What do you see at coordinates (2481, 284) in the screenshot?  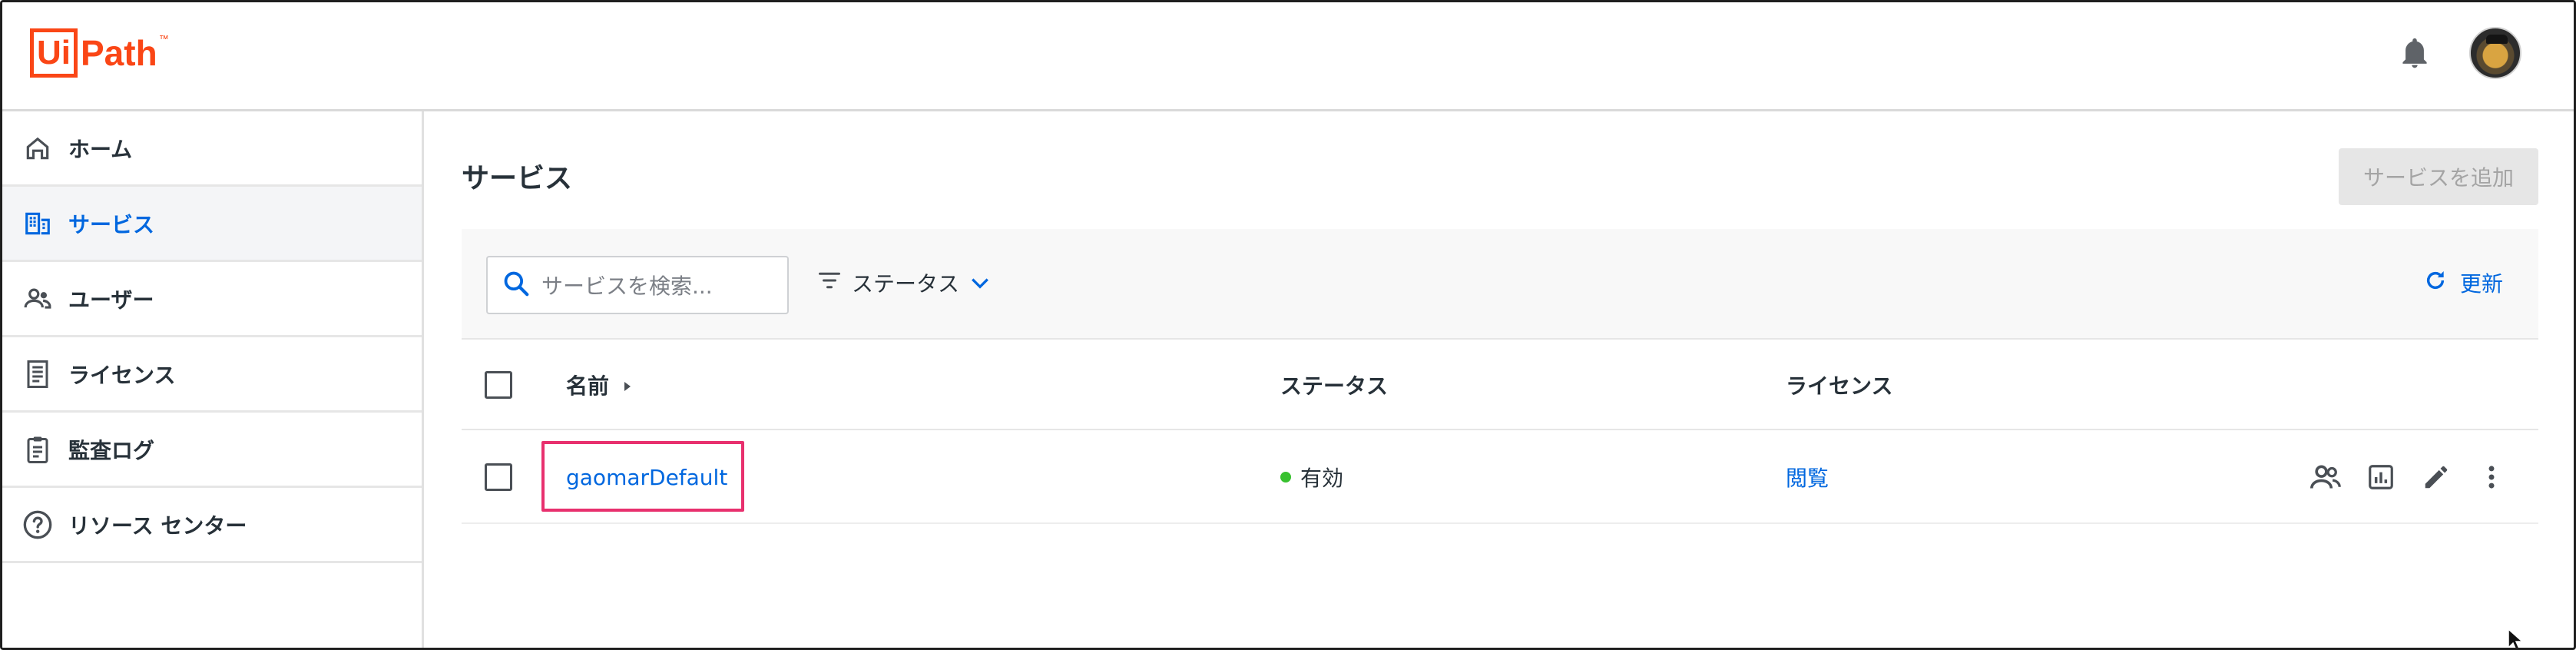 I see `refresh-label: 更新` at bounding box center [2481, 284].